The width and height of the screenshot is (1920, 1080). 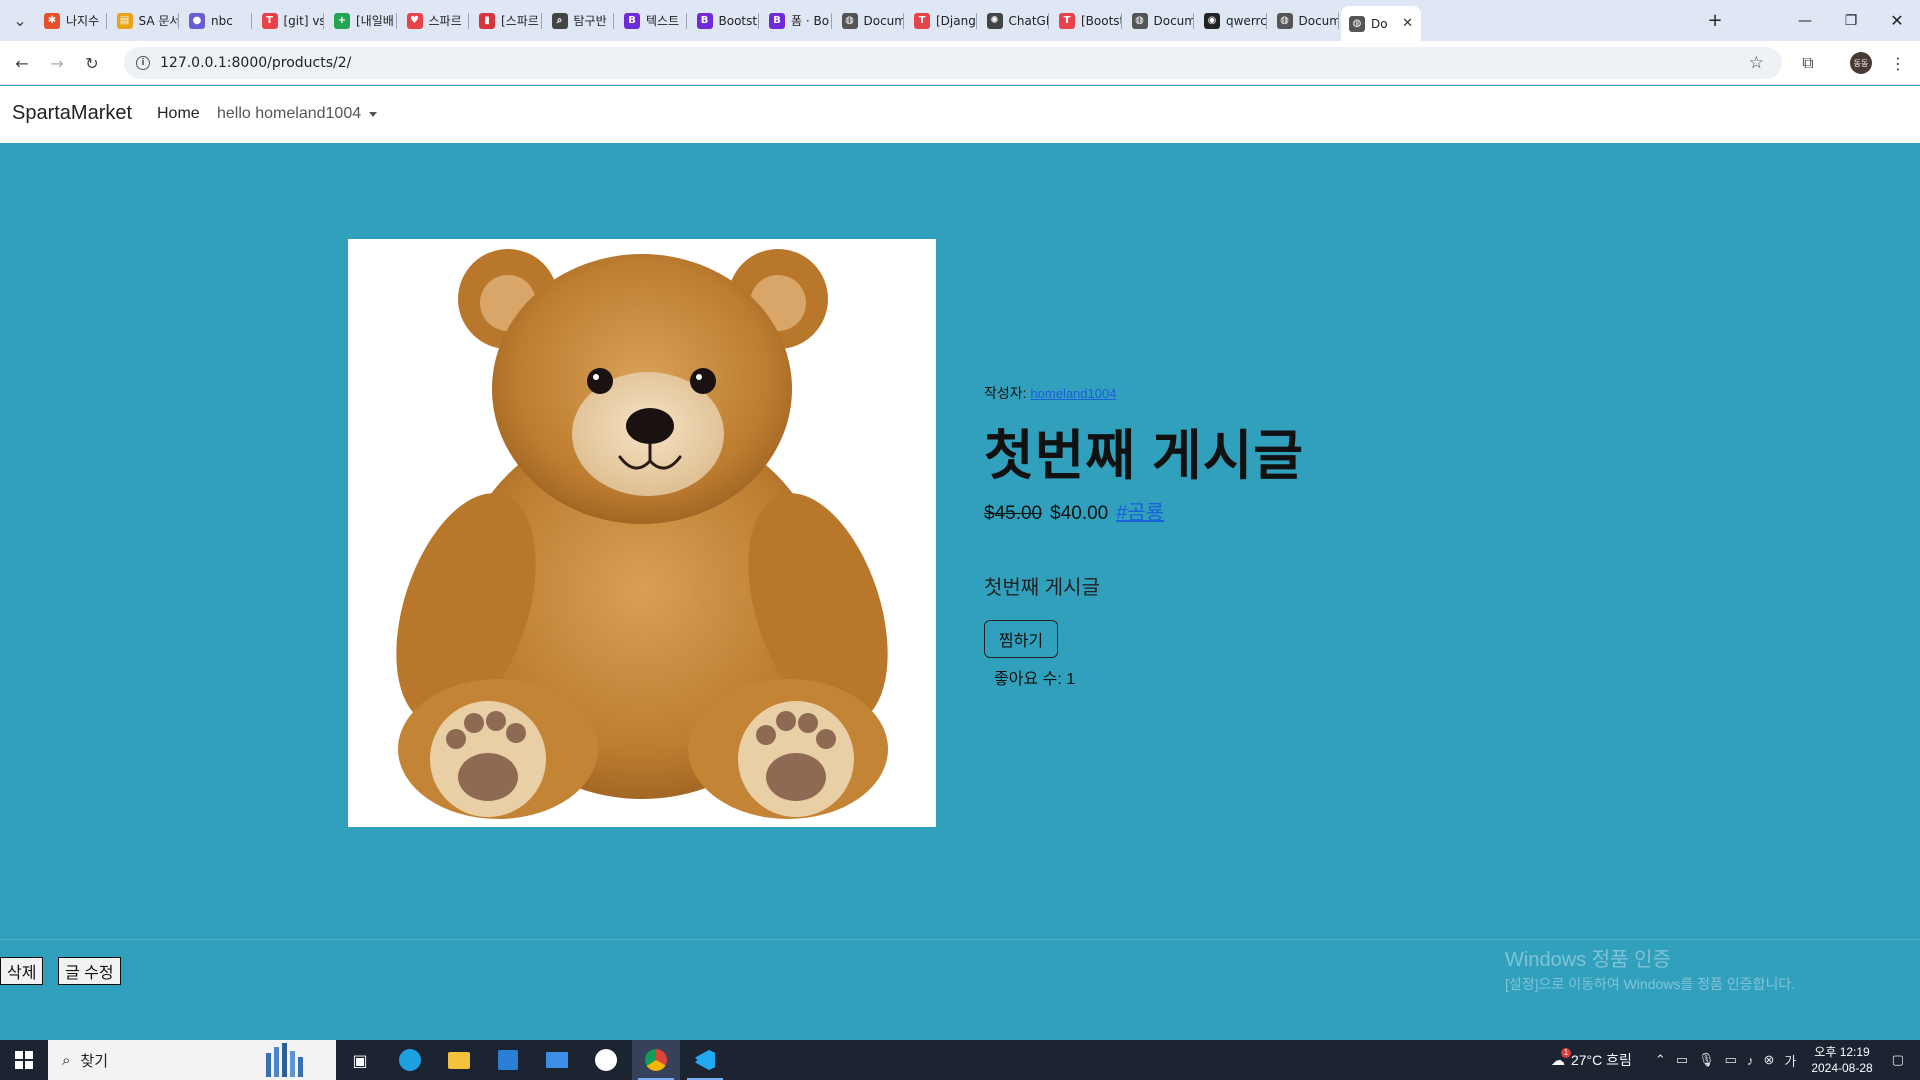 I want to click on tab-title: Docum, so click(x=884, y=20).